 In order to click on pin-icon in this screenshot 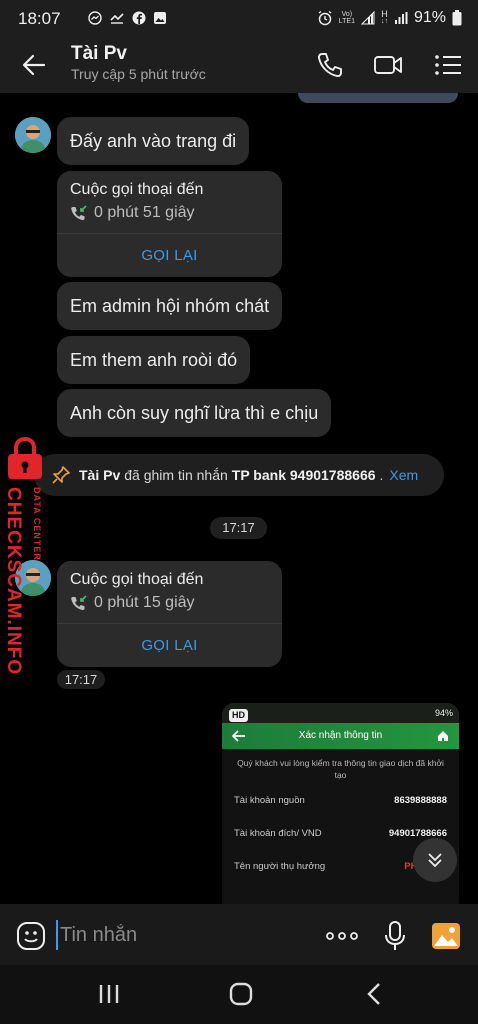, I will do `click(61, 475)`.